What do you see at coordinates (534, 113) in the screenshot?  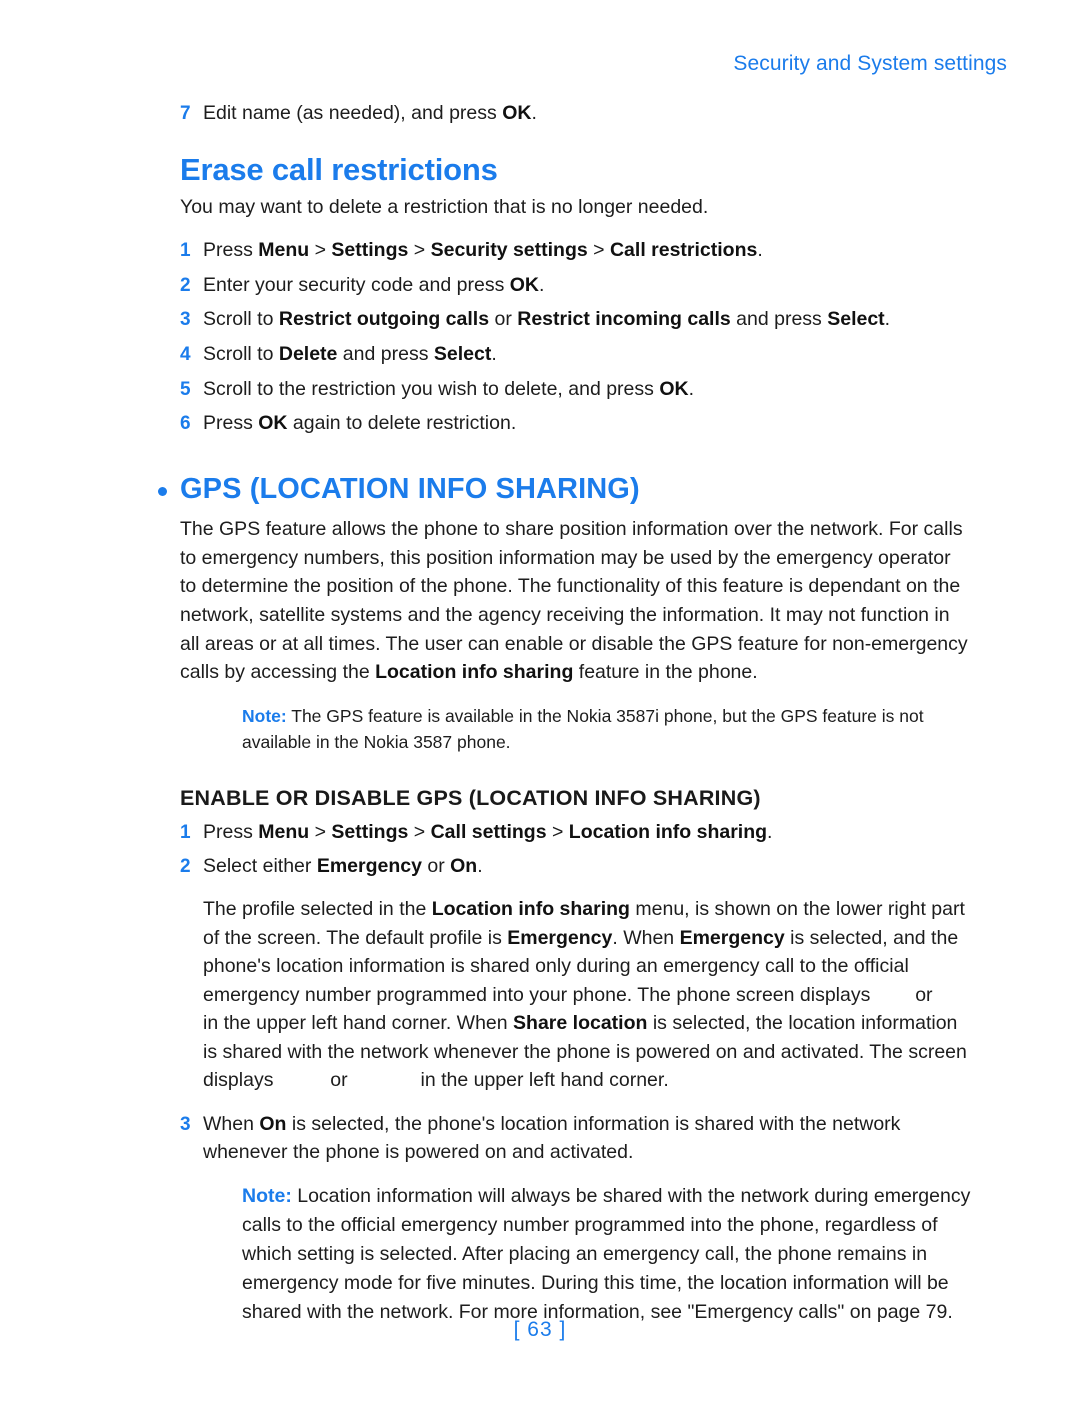 I see `step-text-post: .` at bounding box center [534, 113].